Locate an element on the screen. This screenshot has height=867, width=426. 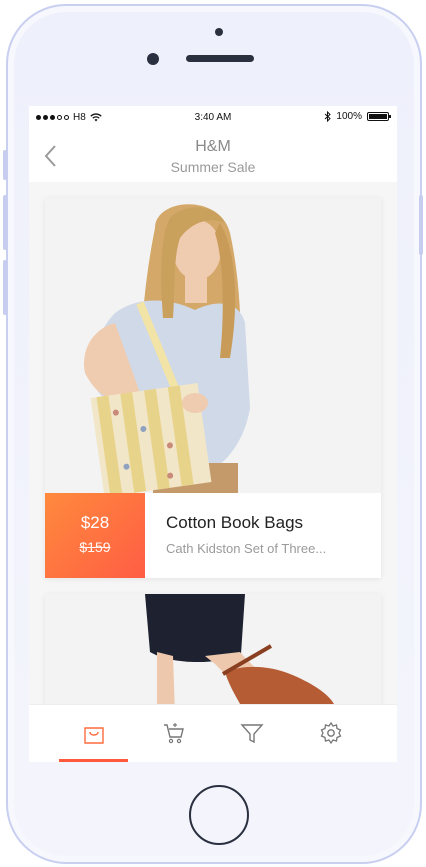
filter-icon is located at coordinates (252, 733).